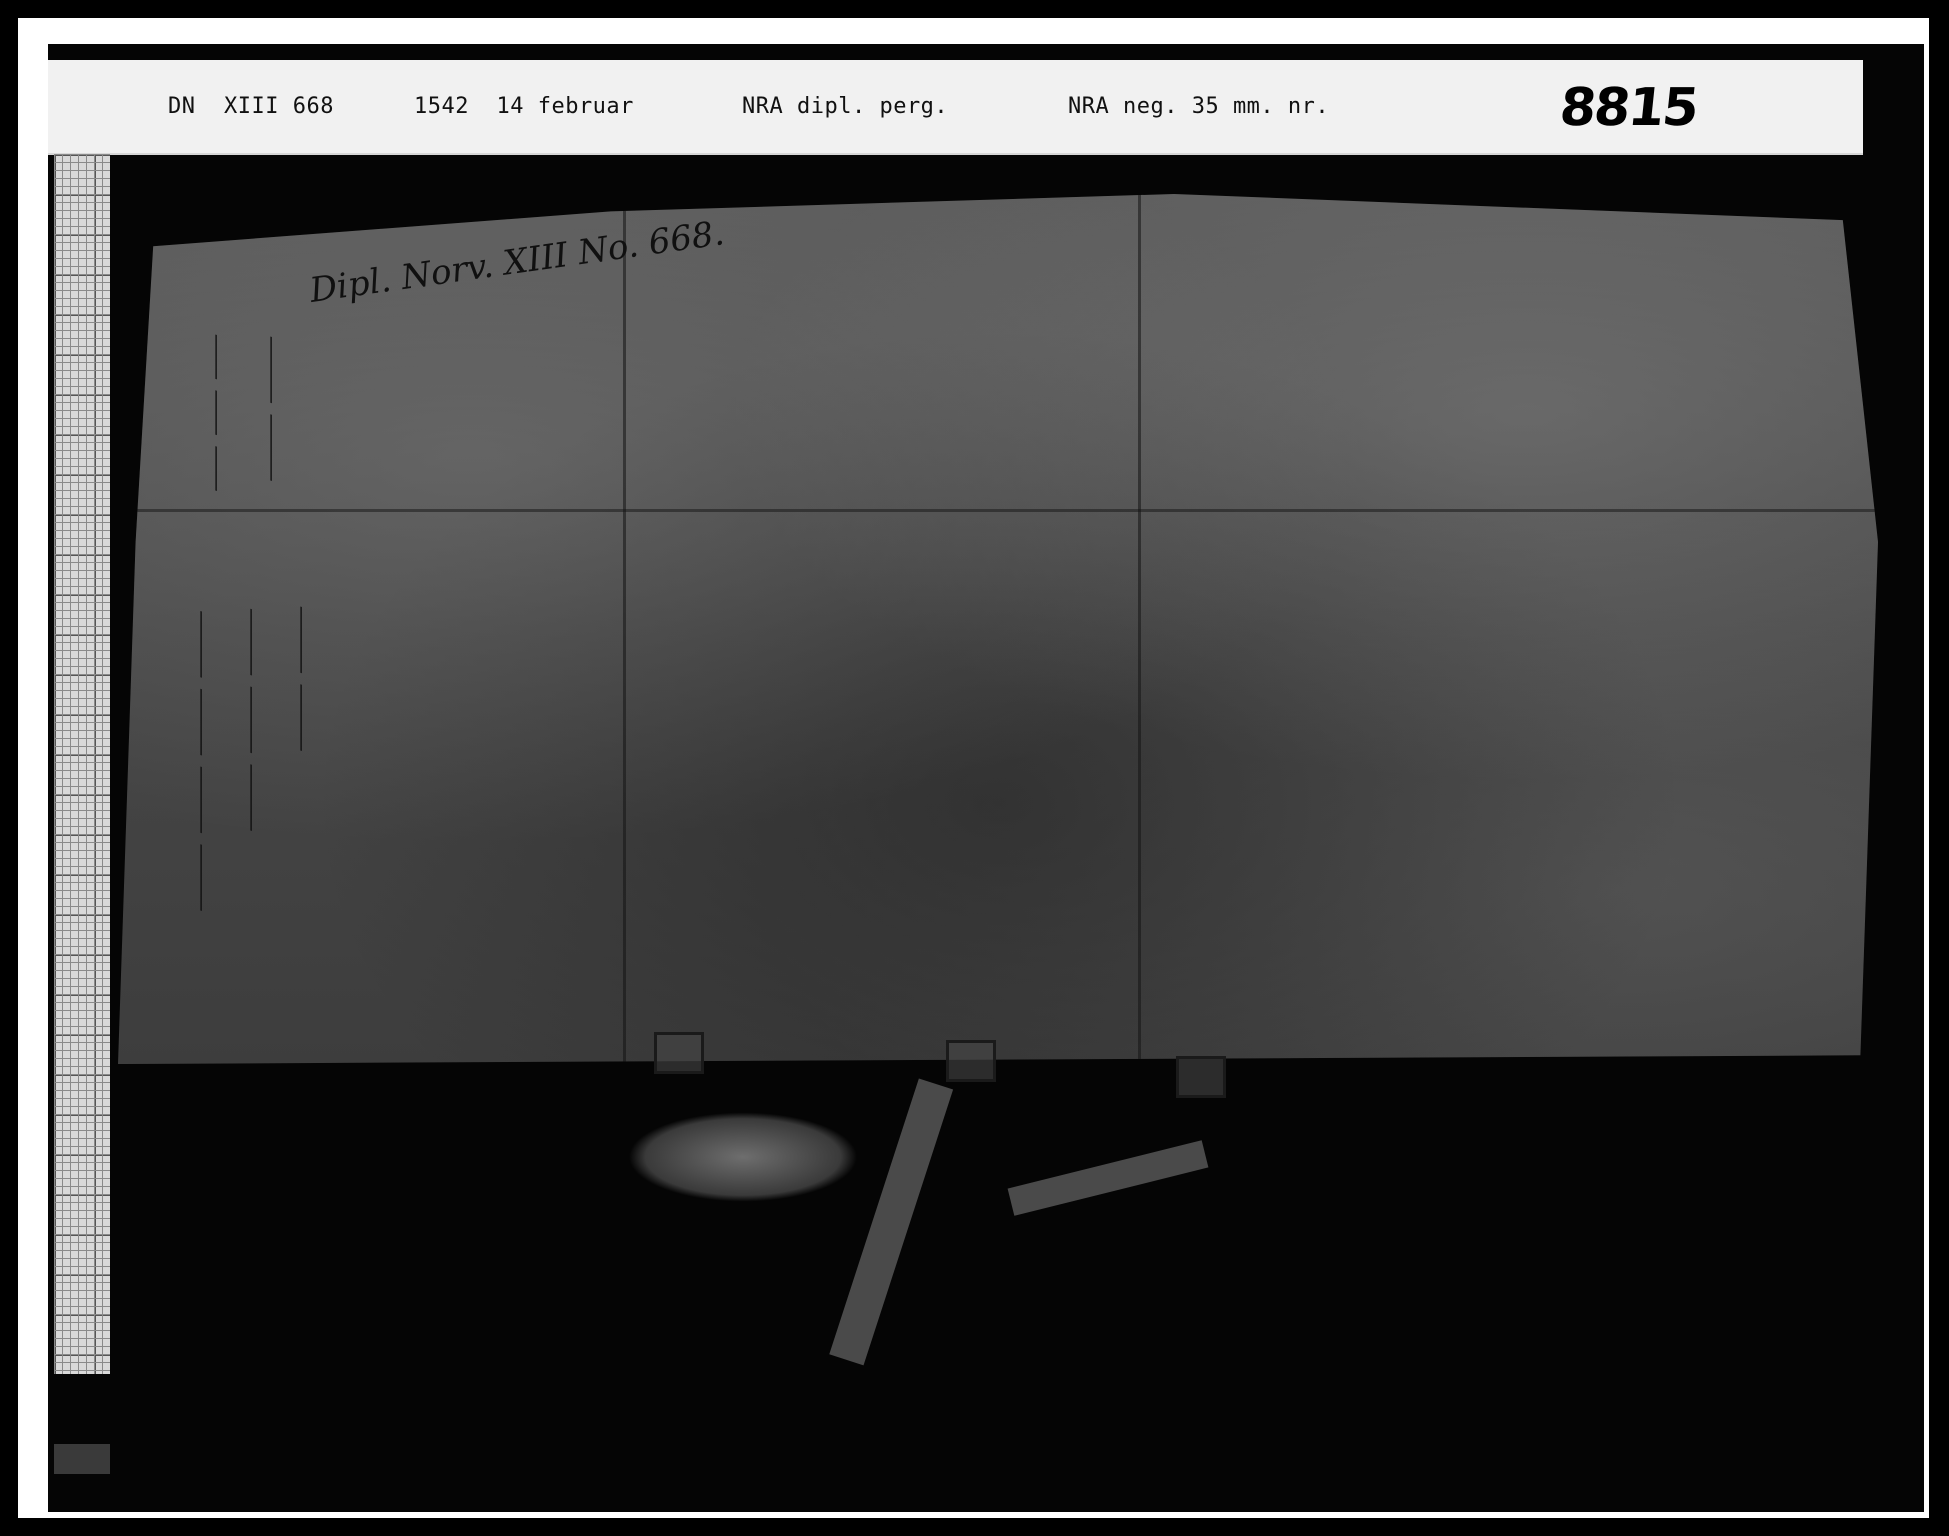 Image resolution: width=1949 pixels, height=1536 pixels. Describe the element at coordinates (1628, 108) in the screenshot. I see `label-negative-number: 8815` at that location.